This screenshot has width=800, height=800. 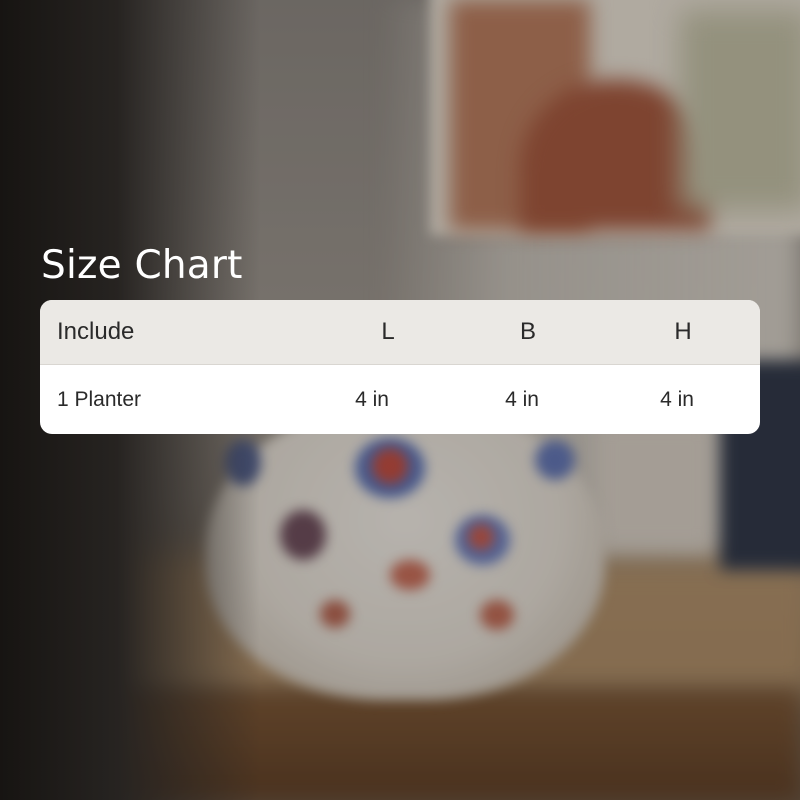 What do you see at coordinates (99, 399) in the screenshot?
I see `cell-include: 1 Planter` at bounding box center [99, 399].